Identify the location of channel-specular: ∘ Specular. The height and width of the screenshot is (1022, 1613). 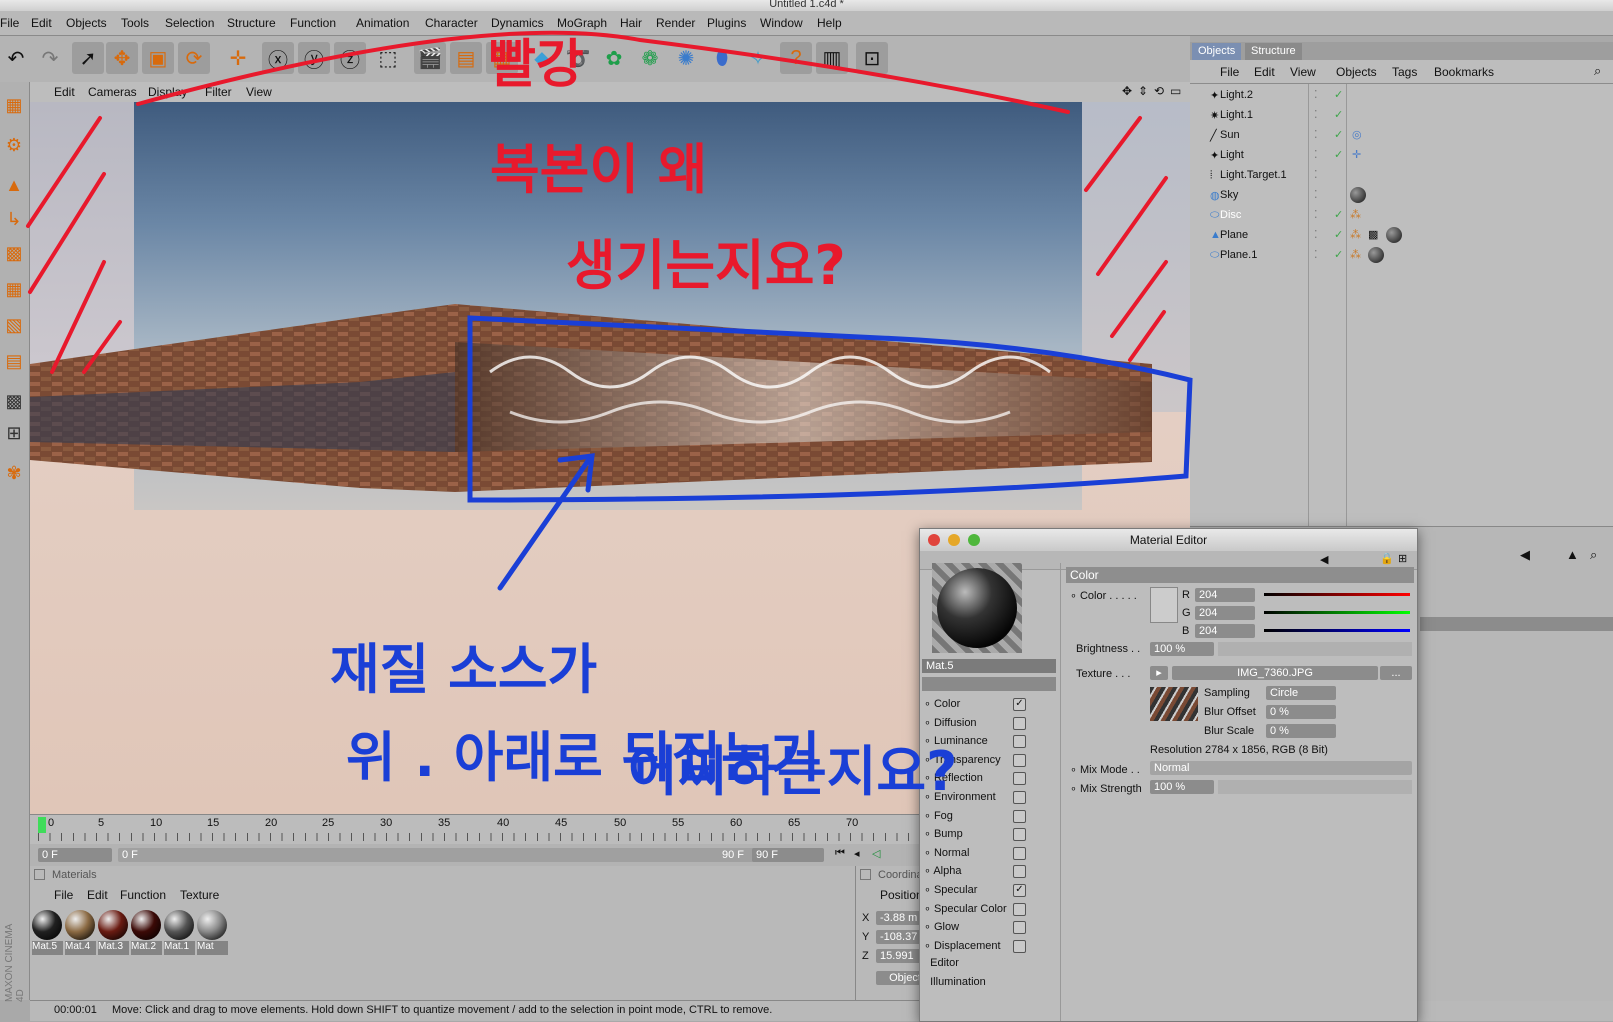
(950, 889).